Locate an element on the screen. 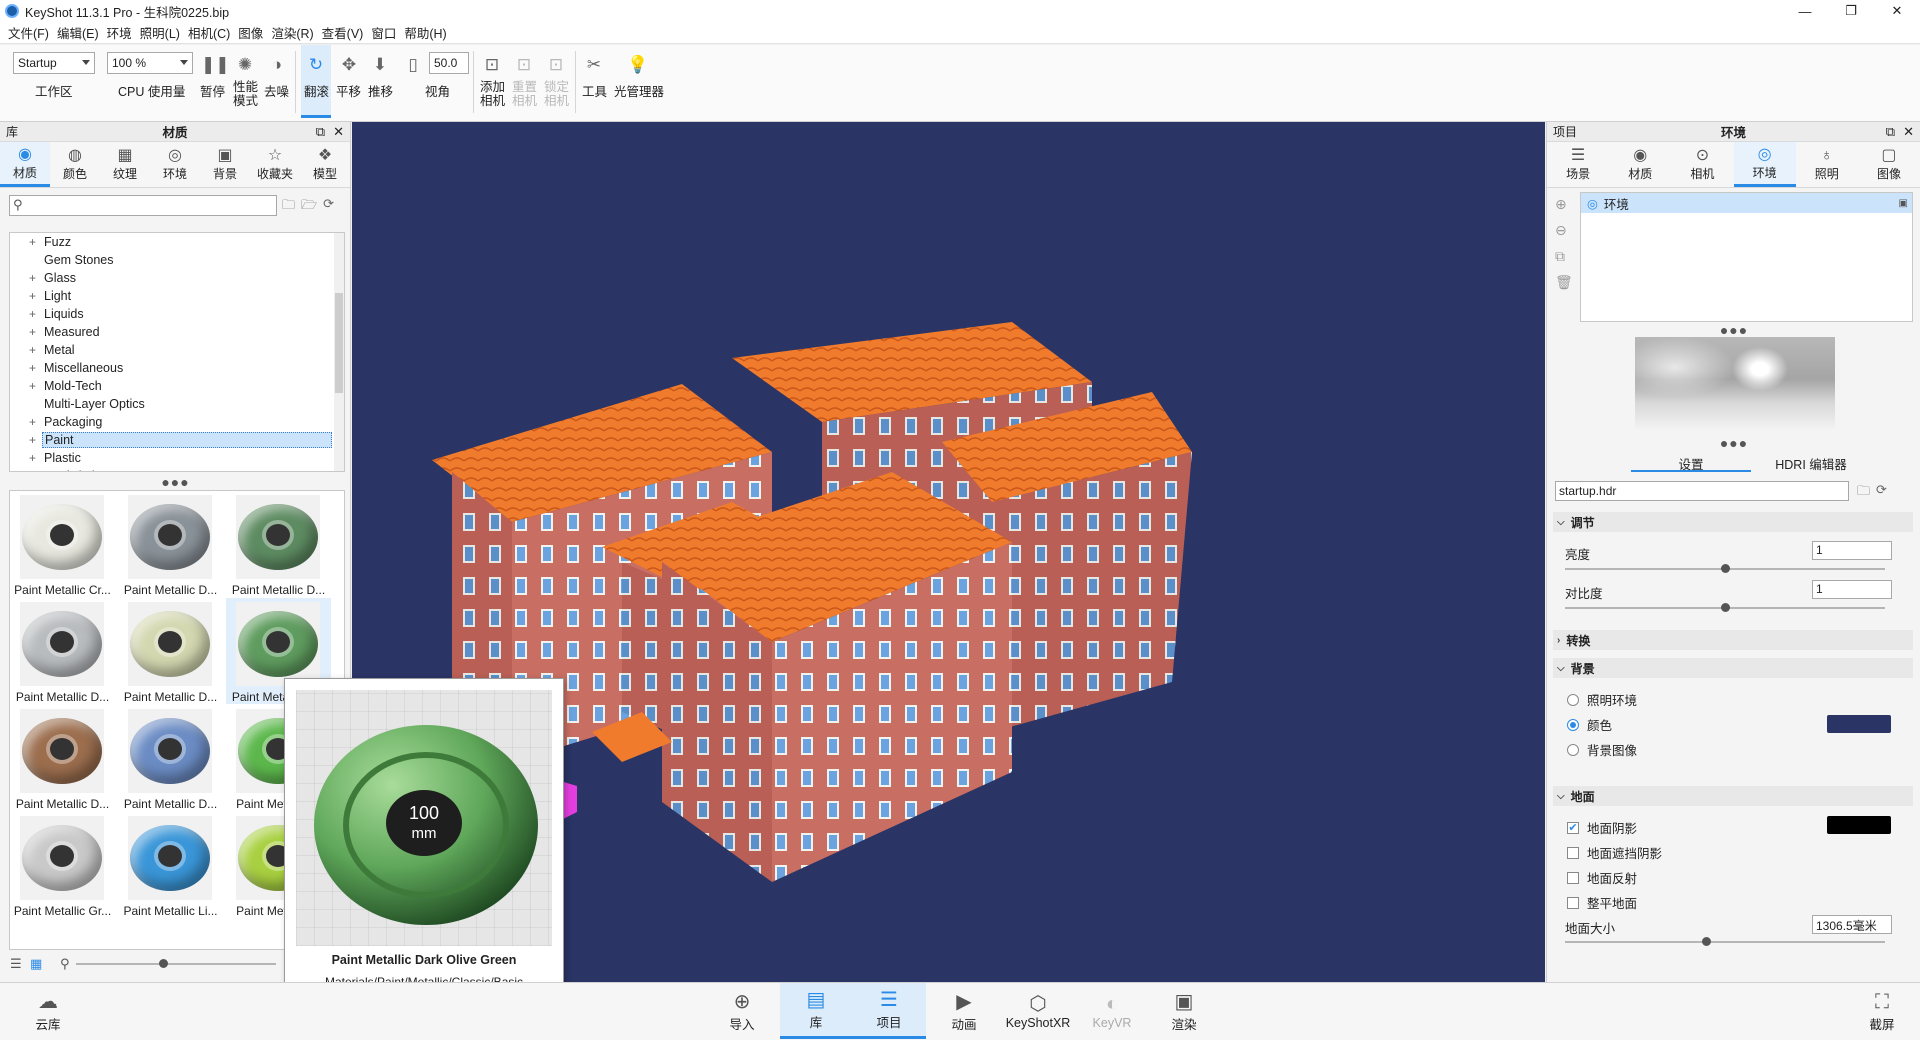 Image resolution: width=1920 pixels, height=1040 pixels. checkbox-ground-shadow: ✔ 地面阴影 is located at coordinates (1602, 827).